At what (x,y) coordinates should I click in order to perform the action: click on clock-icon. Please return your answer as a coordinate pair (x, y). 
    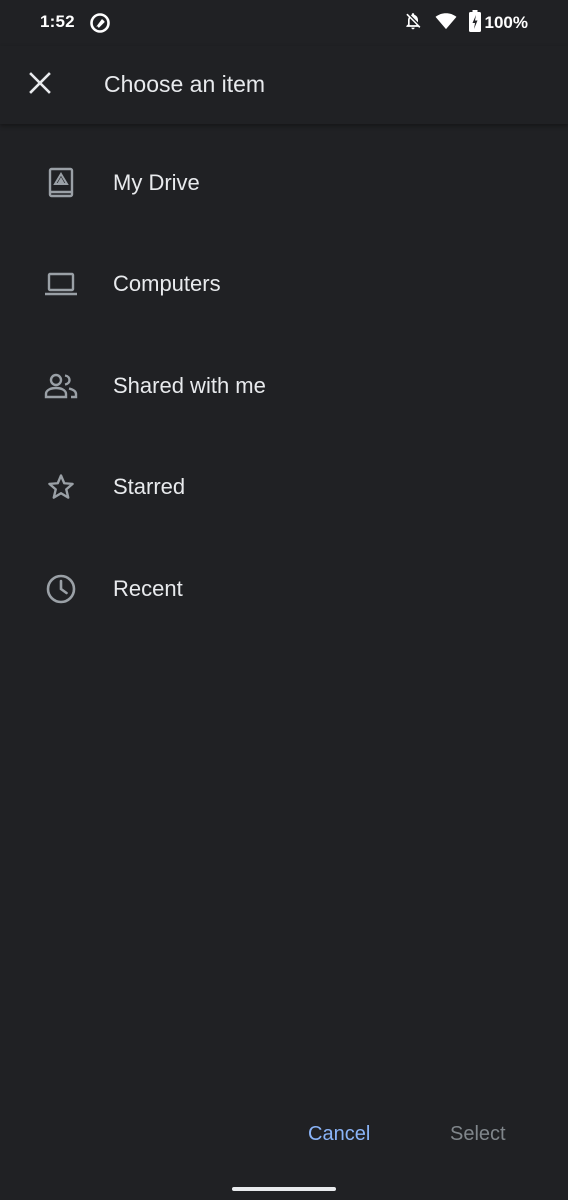
    Looking at the image, I should click on (61, 589).